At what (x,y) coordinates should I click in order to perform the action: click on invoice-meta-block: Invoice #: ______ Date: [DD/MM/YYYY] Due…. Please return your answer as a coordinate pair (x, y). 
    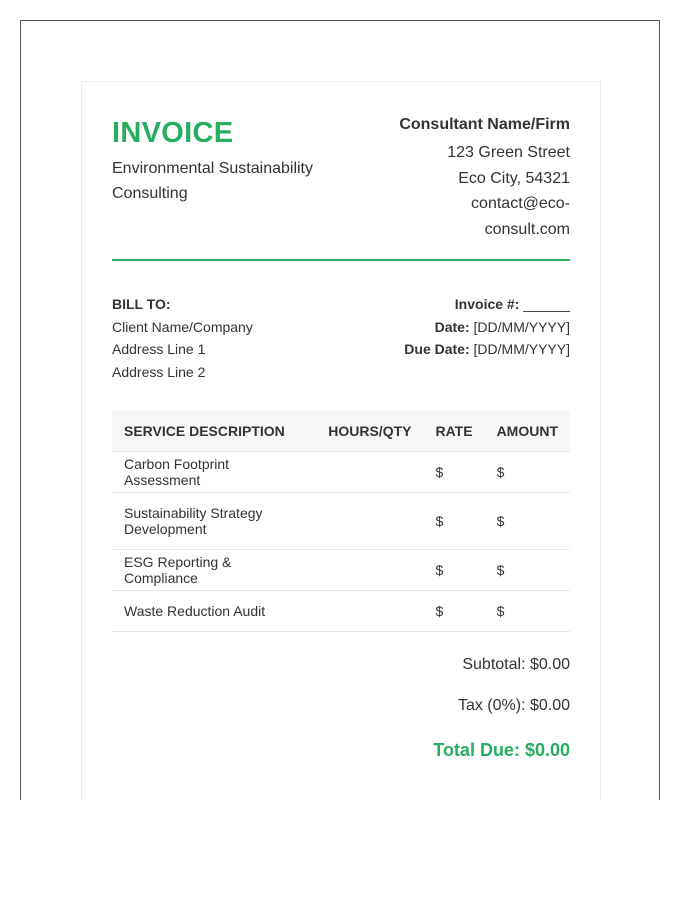
    Looking at the image, I should click on (487, 327).